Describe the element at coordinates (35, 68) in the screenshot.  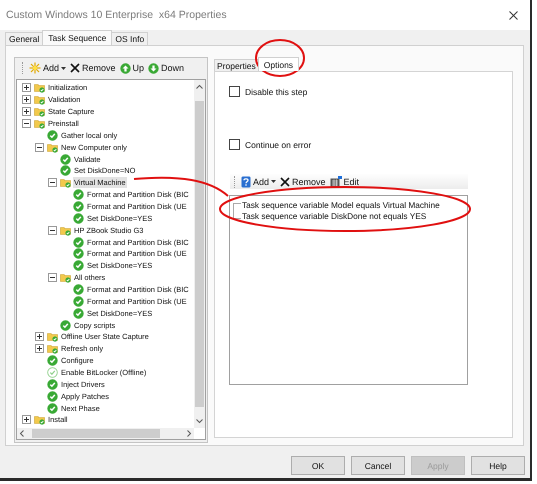
I see `sparkle-icon` at that location.